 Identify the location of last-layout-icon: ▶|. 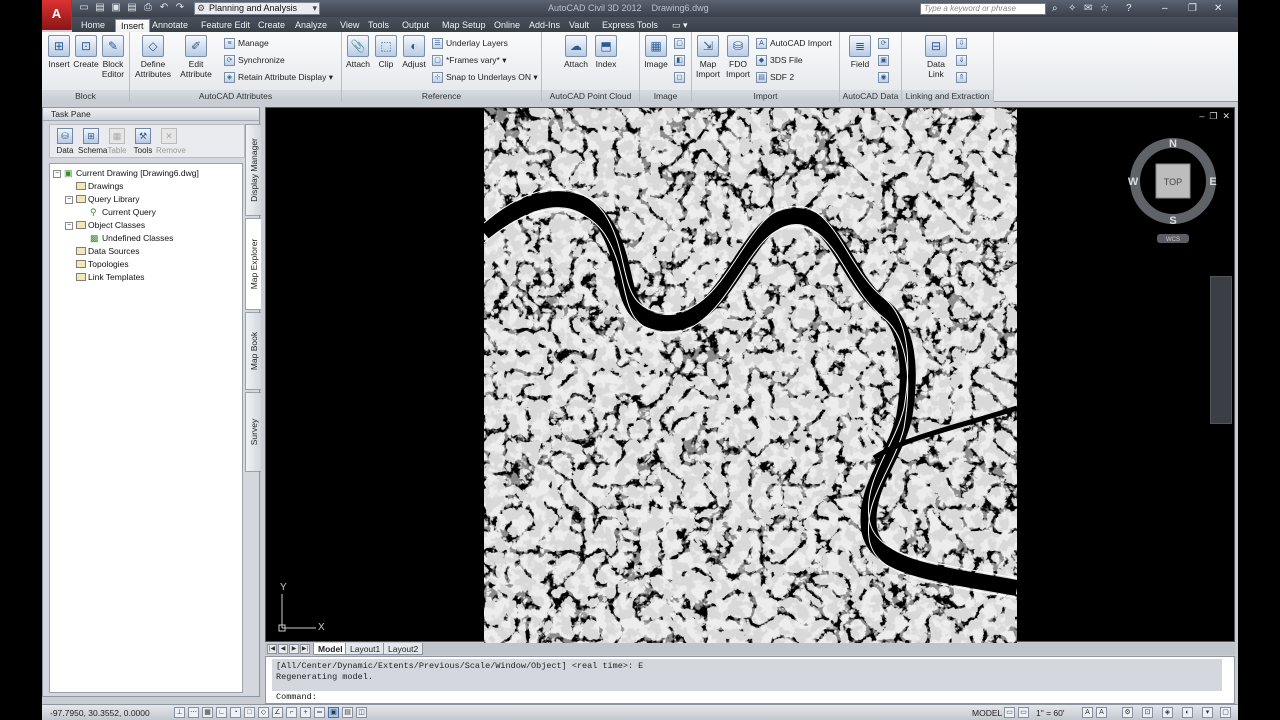
(305, 649).